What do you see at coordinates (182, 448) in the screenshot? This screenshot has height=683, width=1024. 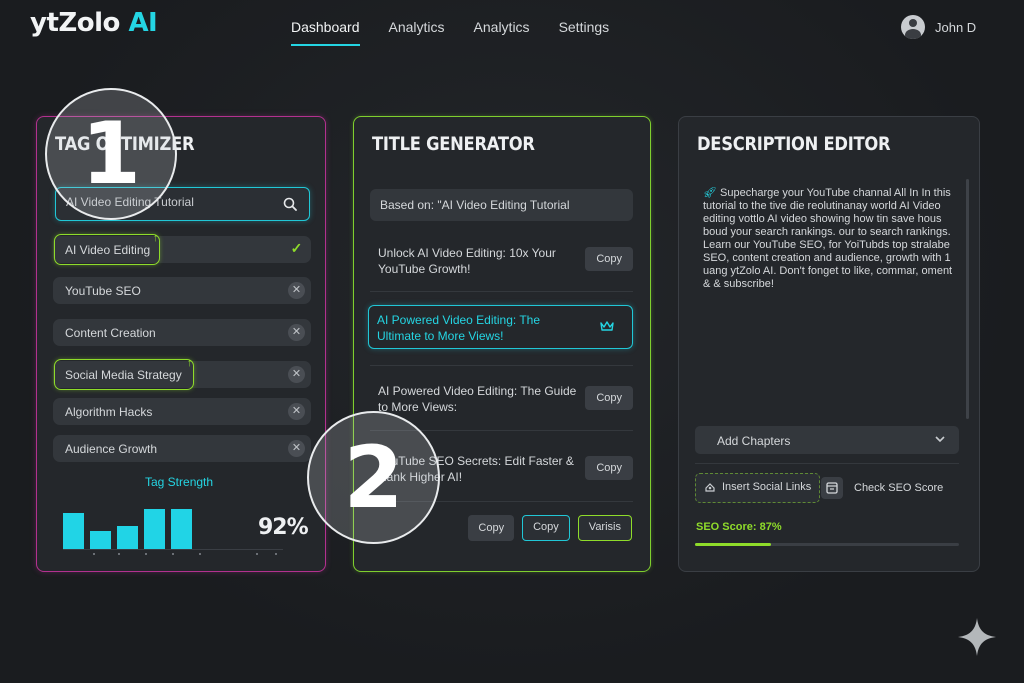 I see `tag-item: Audience Growth ✕` at bounding box center [182, 448].